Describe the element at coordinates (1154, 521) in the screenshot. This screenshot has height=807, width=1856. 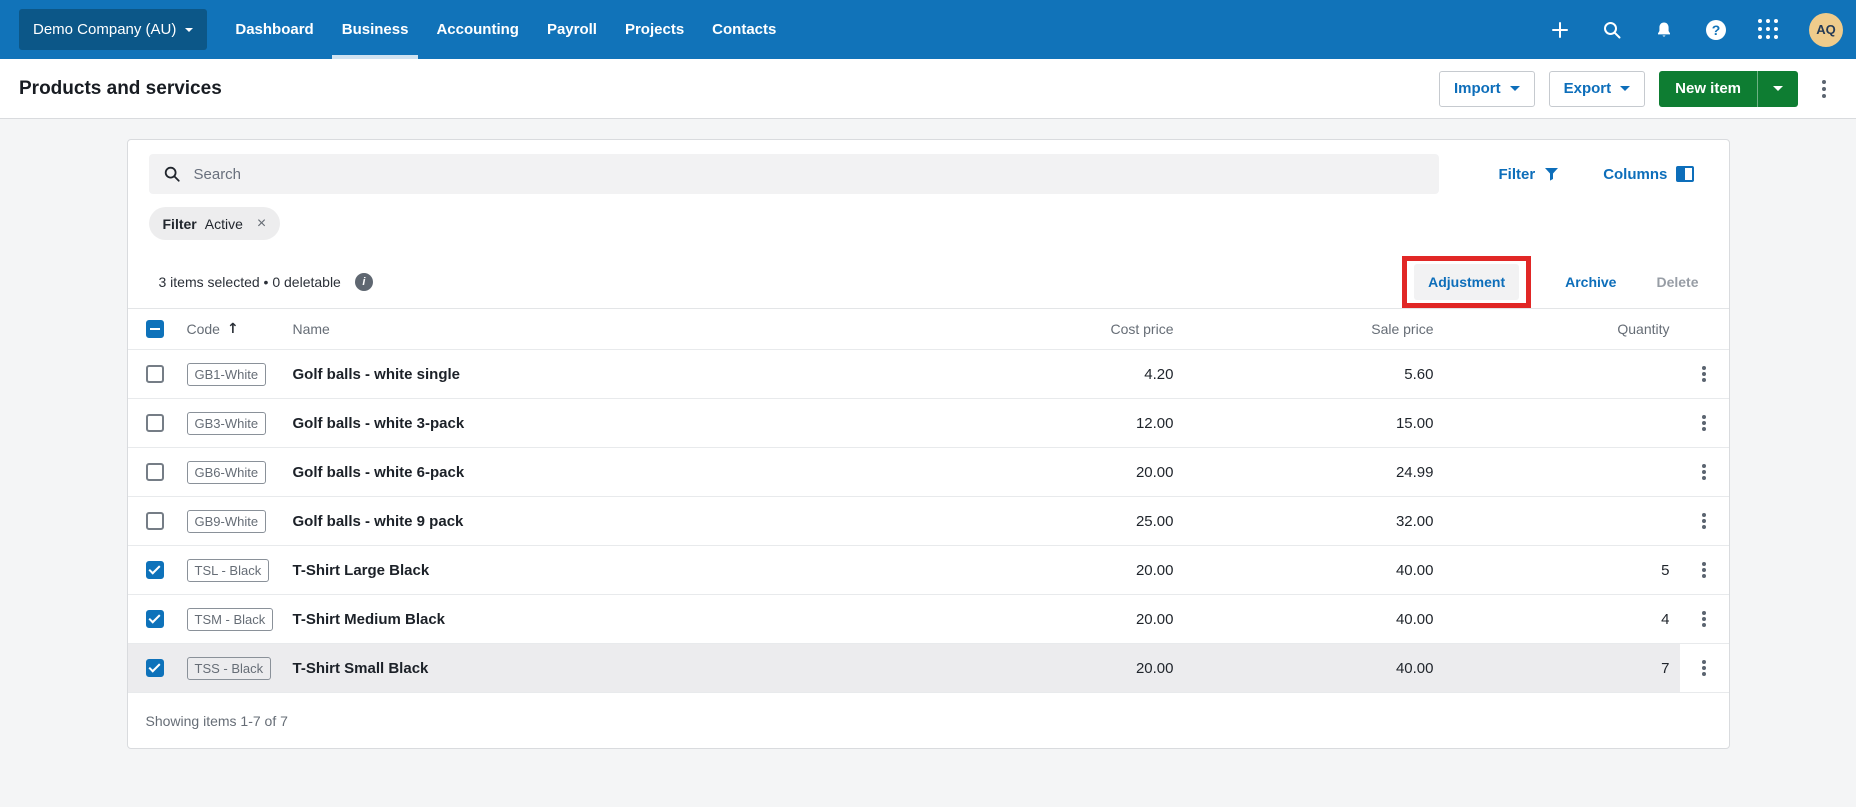
I see `cost-price-cell: 25.00` at that location.